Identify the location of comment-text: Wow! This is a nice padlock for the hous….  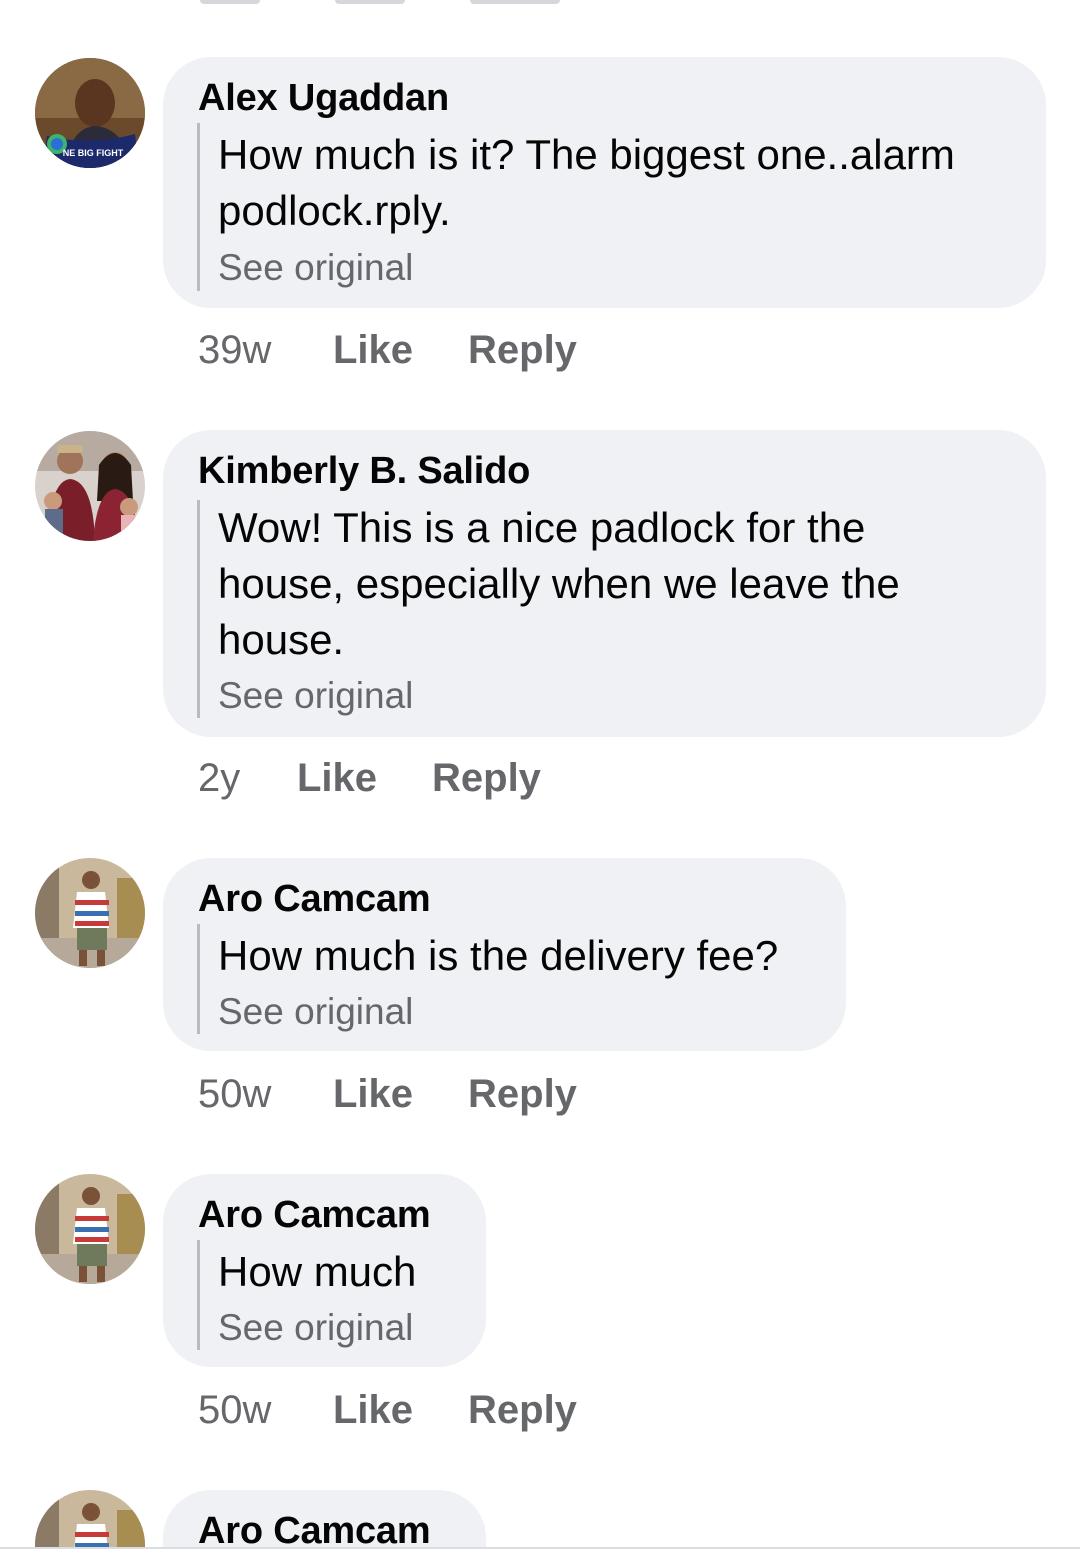
(559, 583).